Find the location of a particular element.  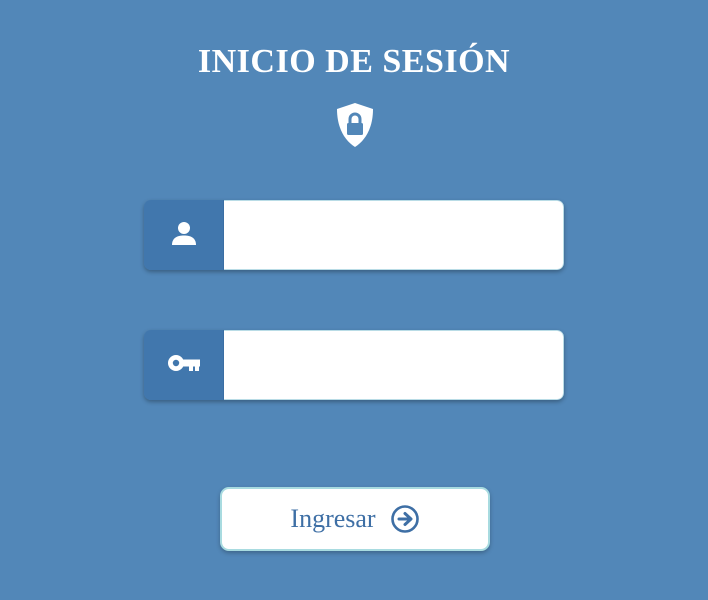

username-field-group is located at coordinates (354, 235).